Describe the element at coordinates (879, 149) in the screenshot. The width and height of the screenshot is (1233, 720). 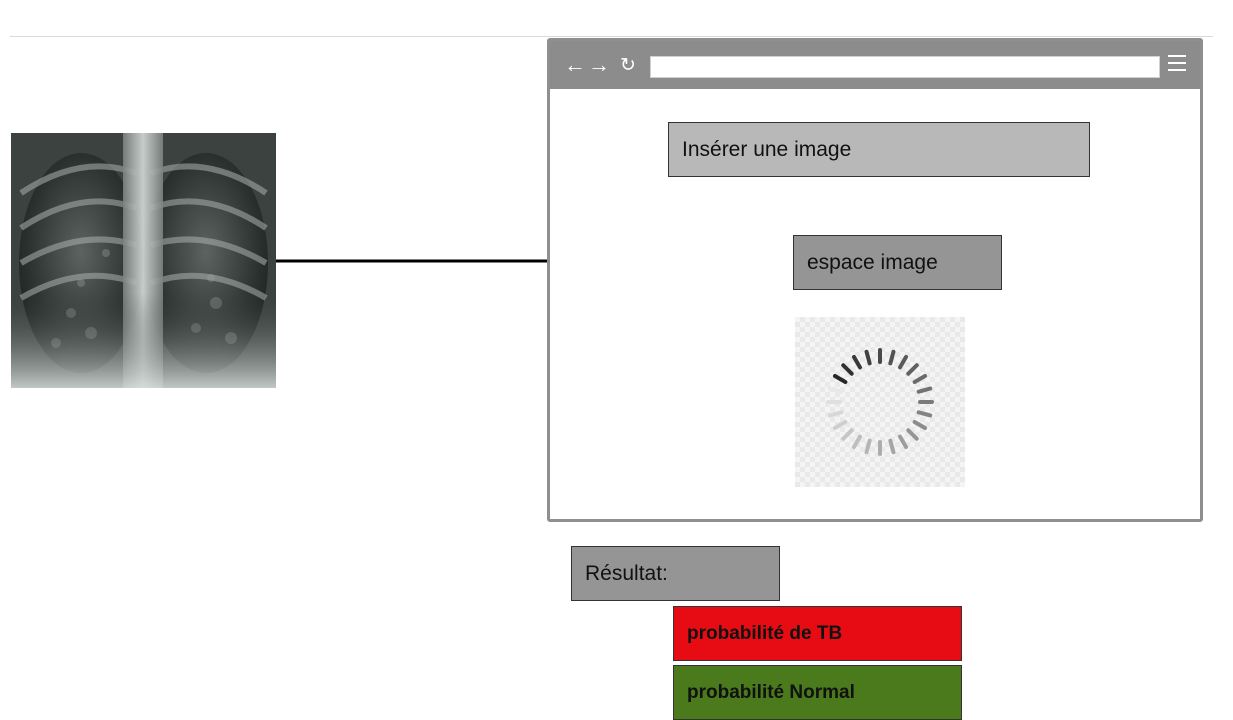
I see `insert-image-button: Insérer une image` at that location.